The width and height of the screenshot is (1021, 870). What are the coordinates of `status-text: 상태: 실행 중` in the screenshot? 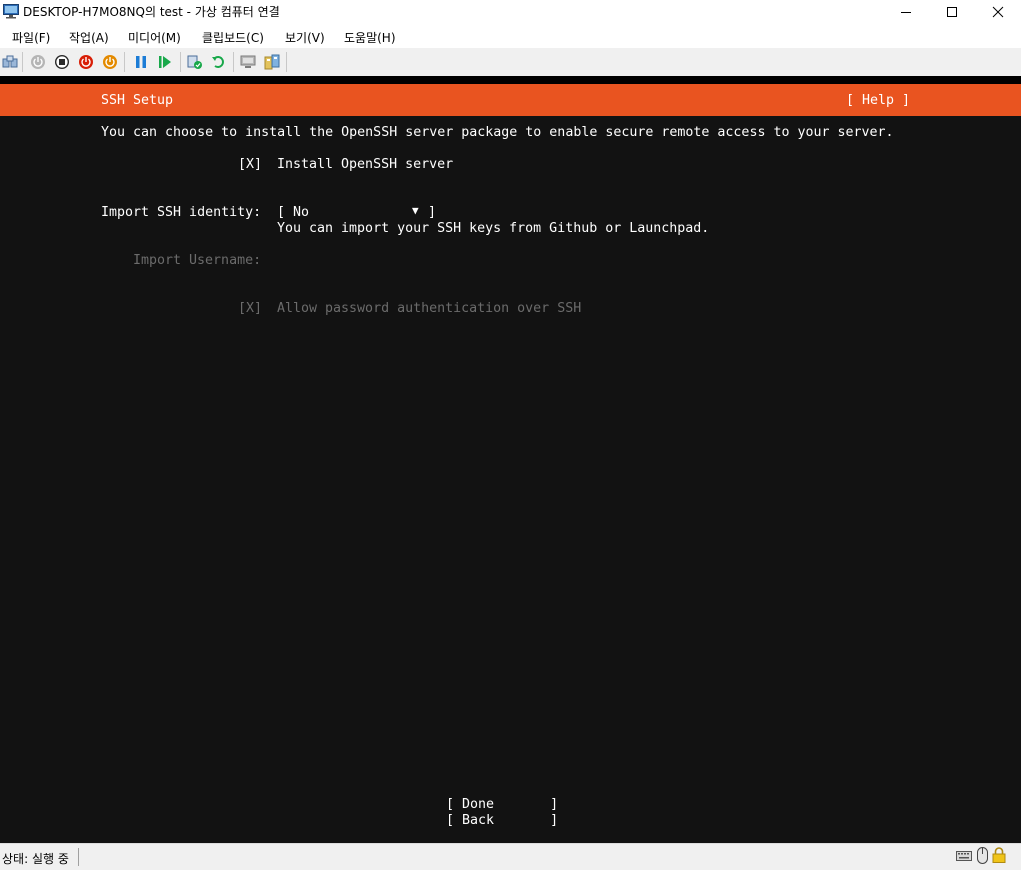 It's located at (35, 859).